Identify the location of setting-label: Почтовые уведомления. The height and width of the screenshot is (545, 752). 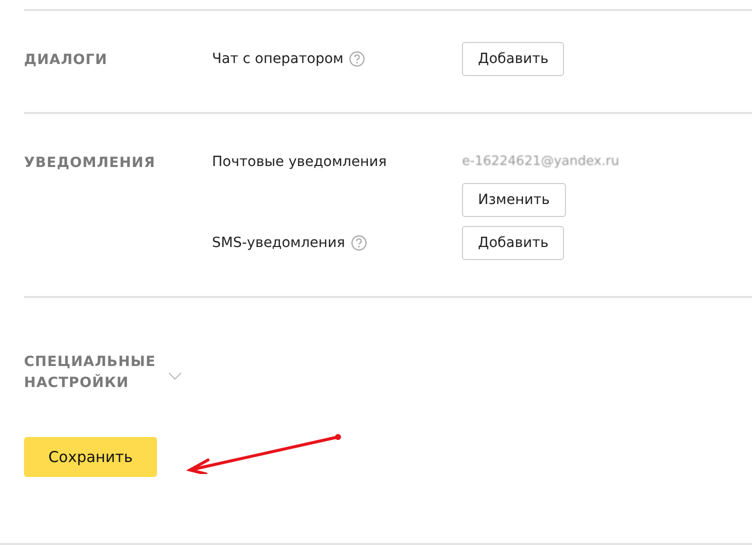
(299, 162).